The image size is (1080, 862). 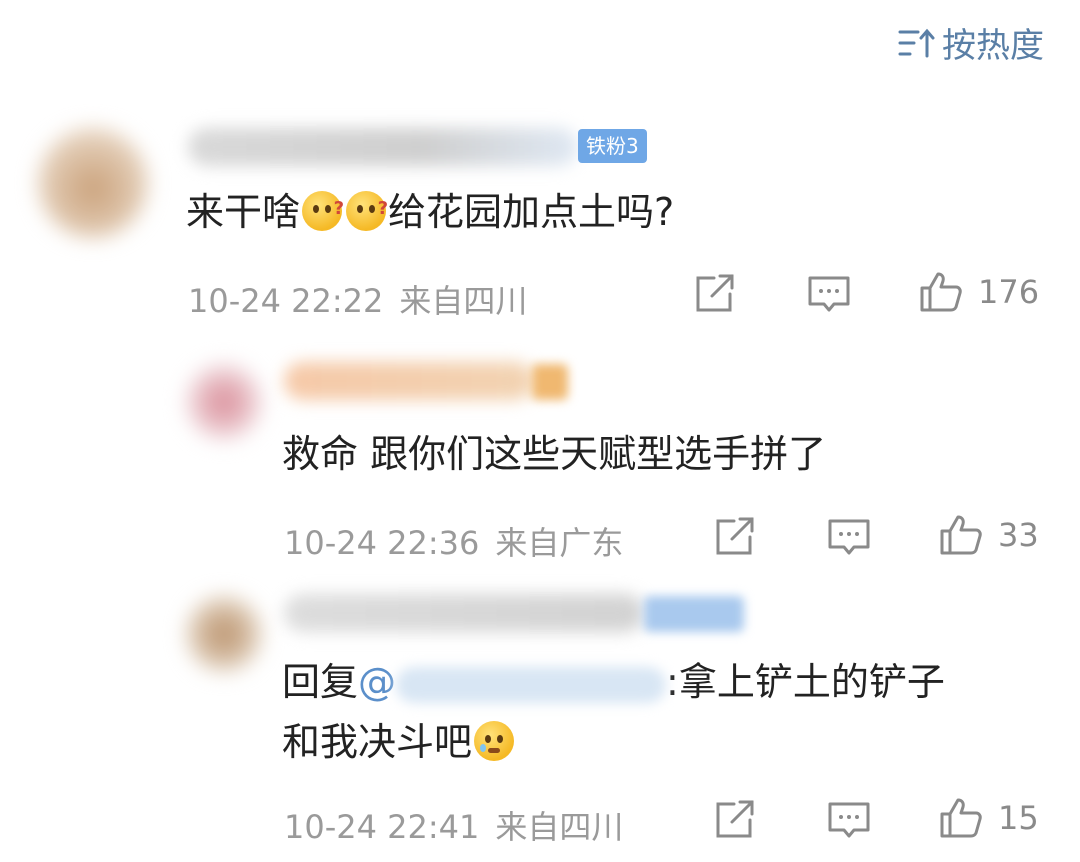 I want to click on timestamp: 10-24 22:36, so click(x=382, y=543).